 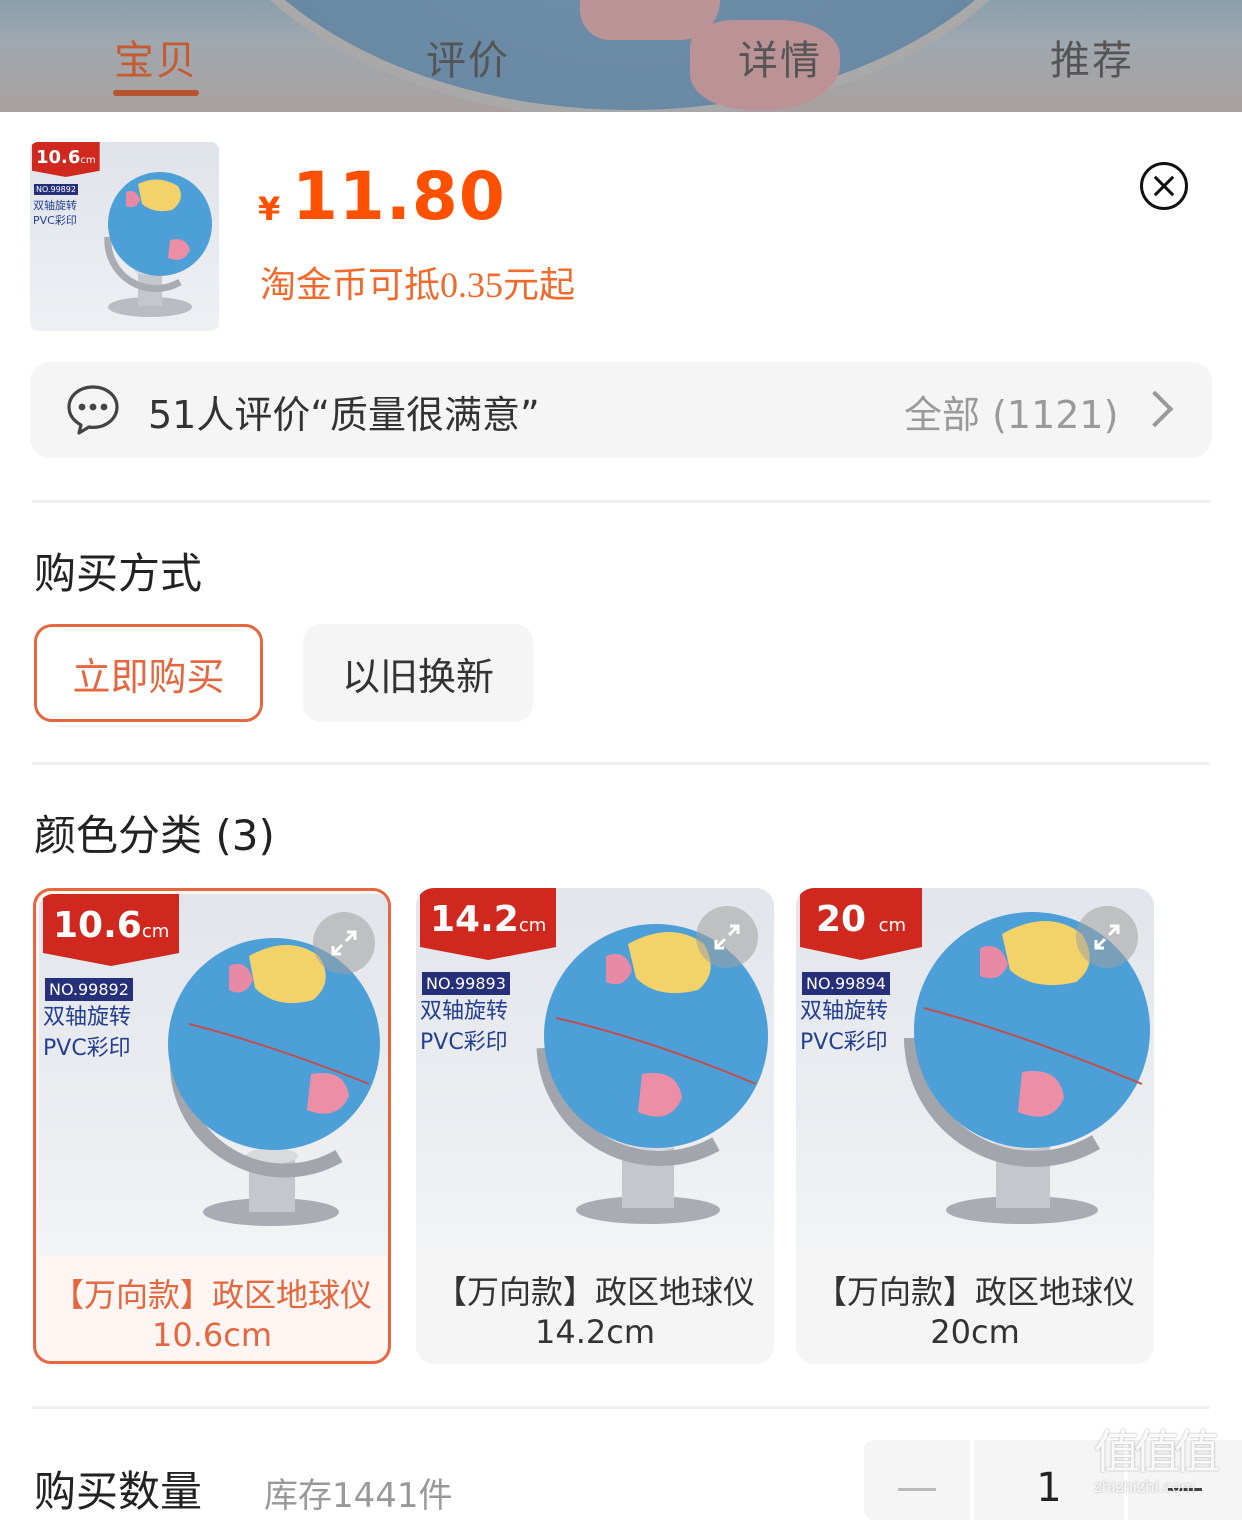 What do you see at coordinates (154, 835) in the screenshot?
I see `color-category-title: 颜色分类 (3)` at bounding box center [154, 835].